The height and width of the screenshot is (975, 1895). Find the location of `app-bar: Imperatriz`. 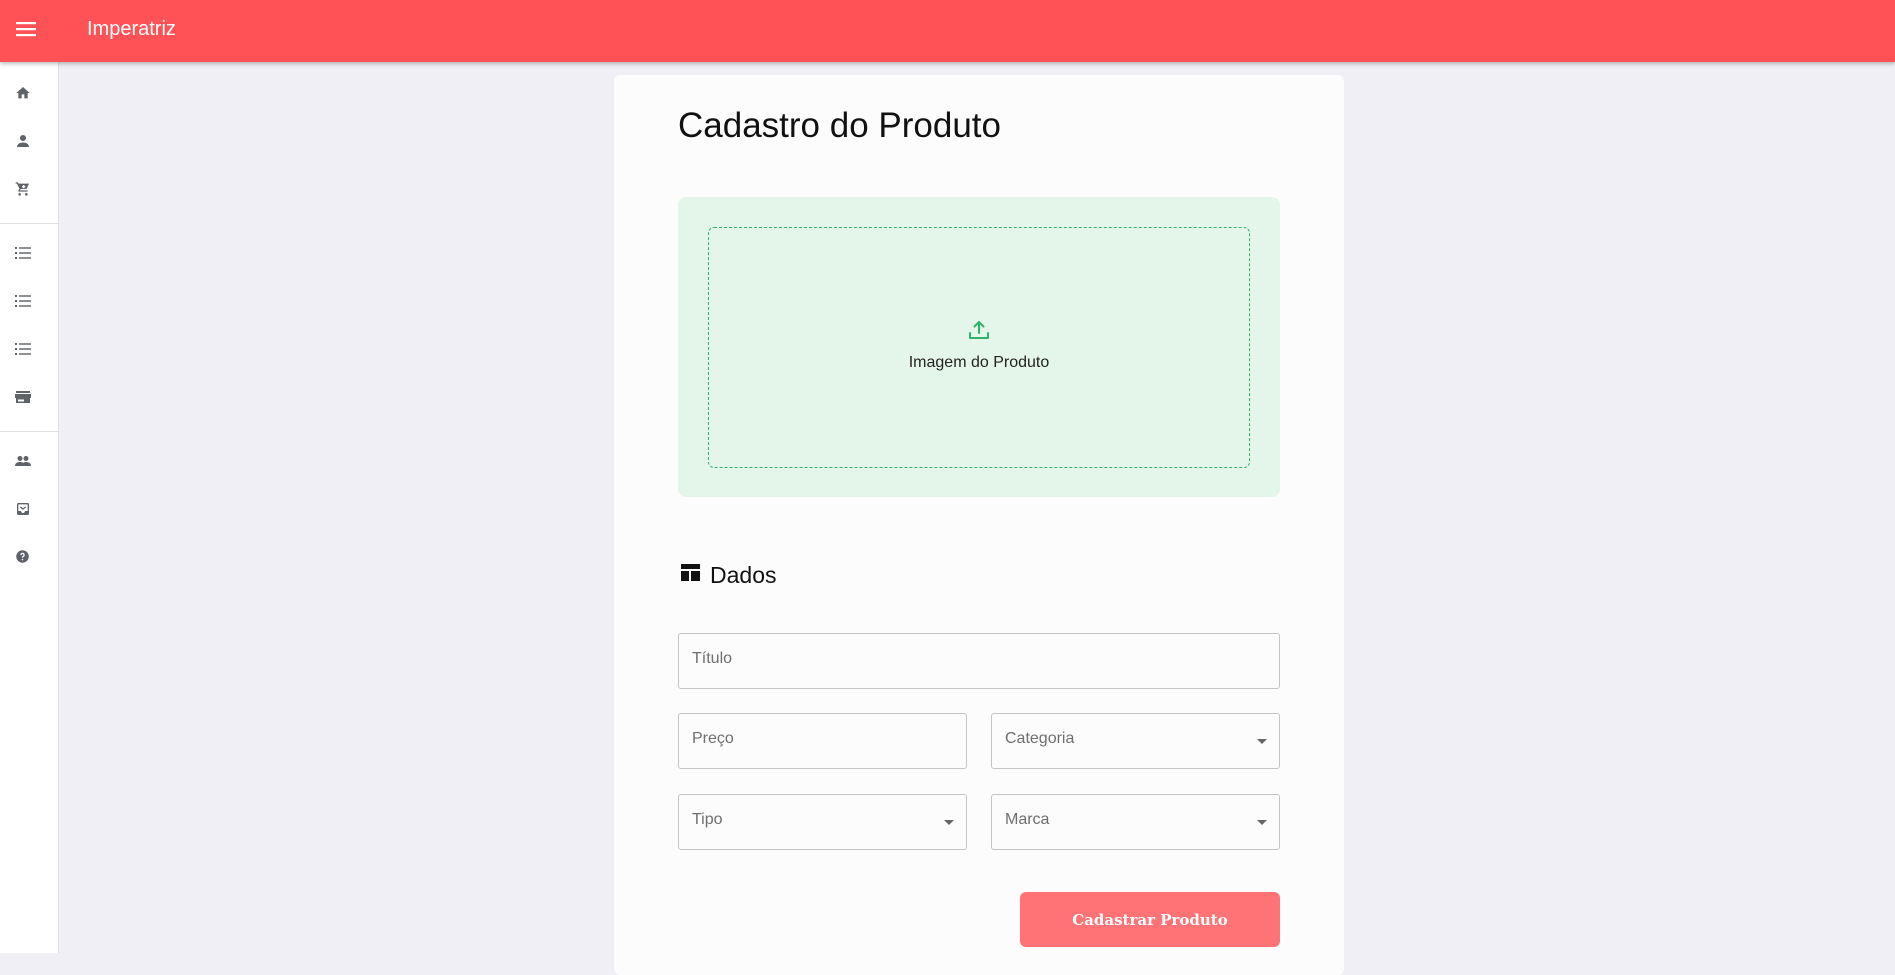

app-bar: Imperatriz is located at coordinates (947, 31).